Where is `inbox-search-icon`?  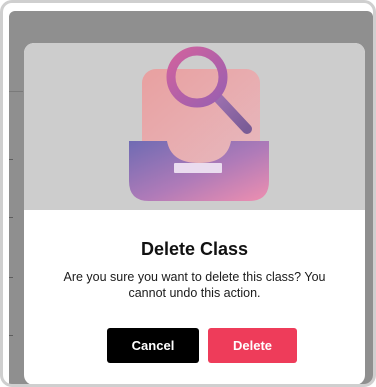 inbox-search-icon is located at coordinates (199, 123).